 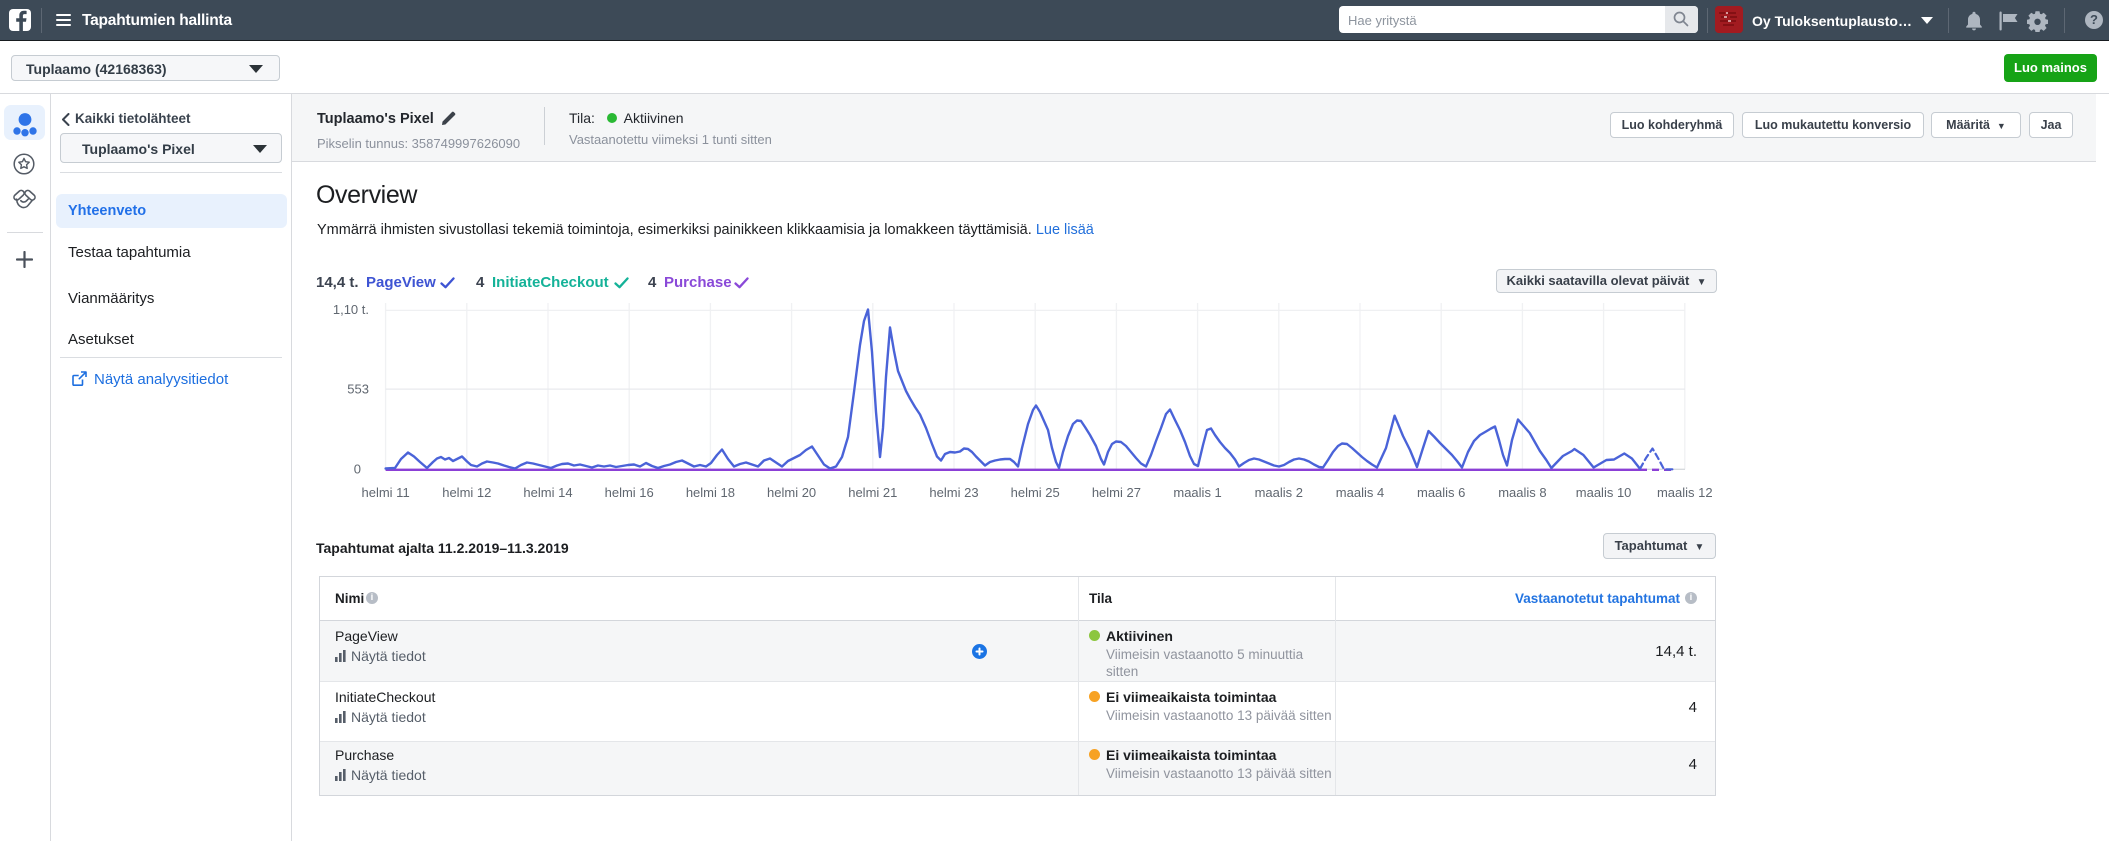 I want to click on svg-text: 1,10 t., so click(x=351, y=309).